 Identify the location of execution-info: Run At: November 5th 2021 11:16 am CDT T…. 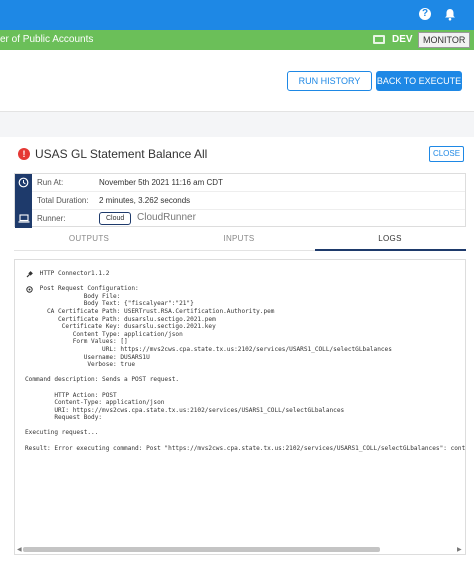
(240, 200).